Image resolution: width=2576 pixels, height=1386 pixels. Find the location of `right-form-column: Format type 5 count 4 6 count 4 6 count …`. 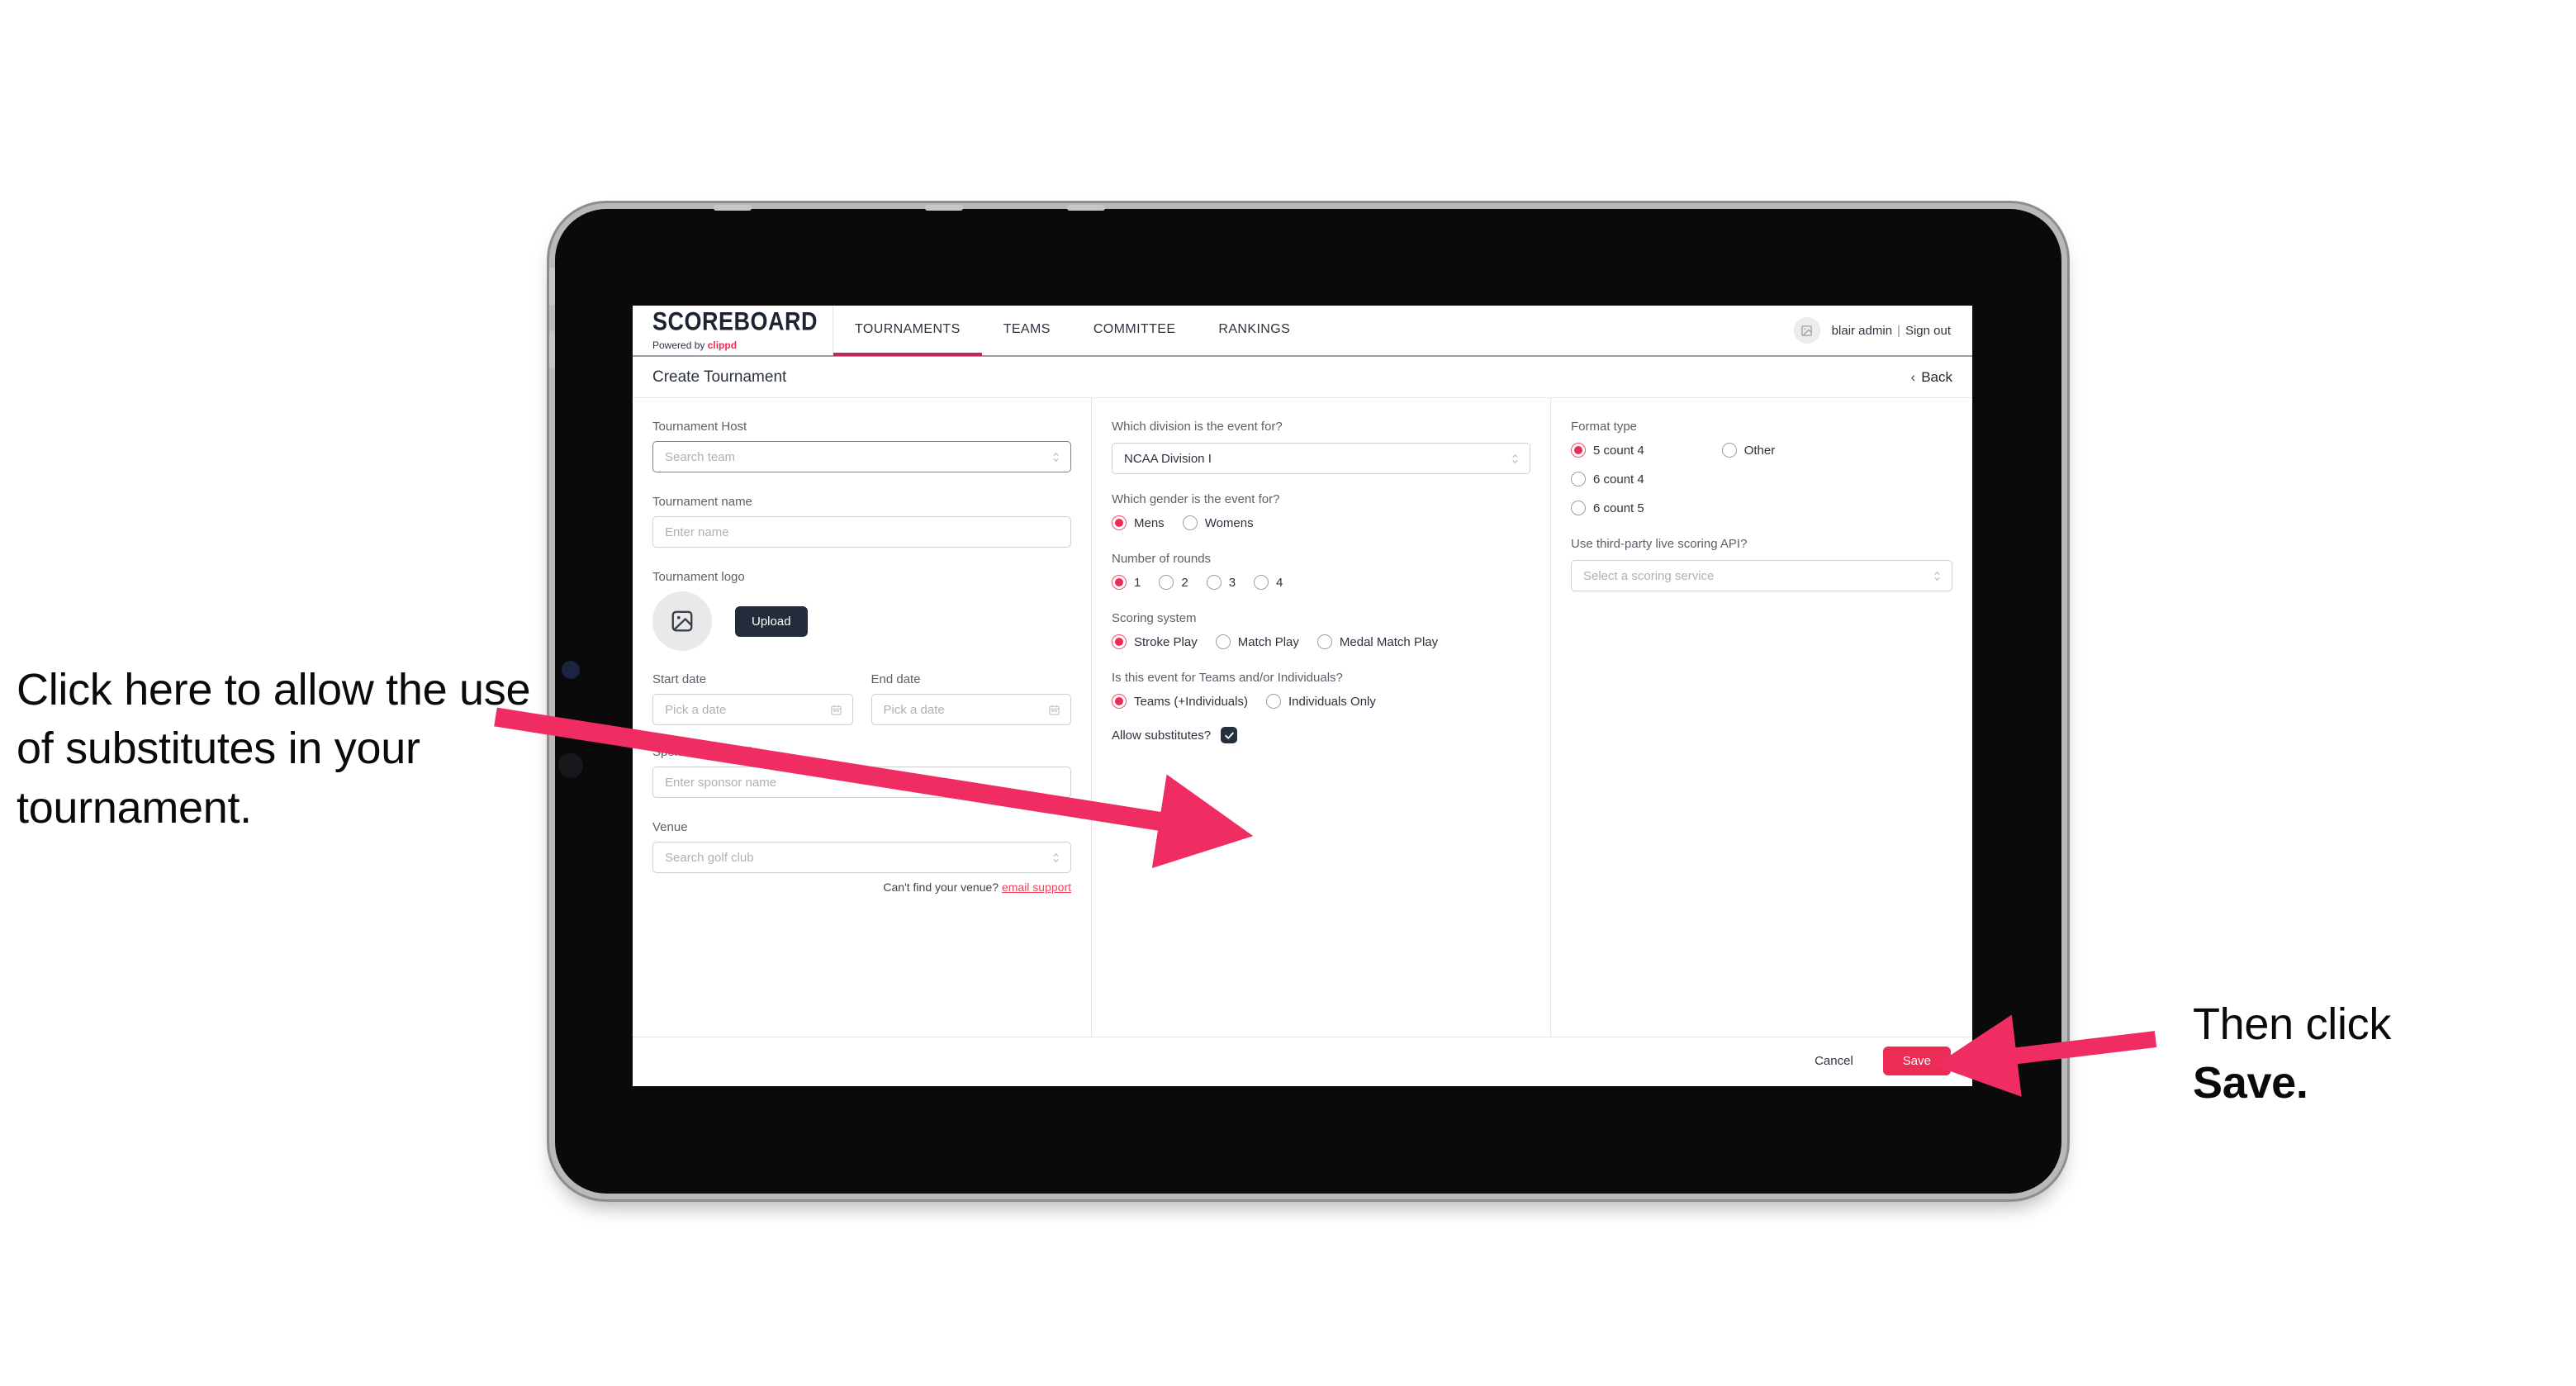

right-form-column: Format type 5 count 4 6 count 4 6 count … is located at coordinates (1762, 717).